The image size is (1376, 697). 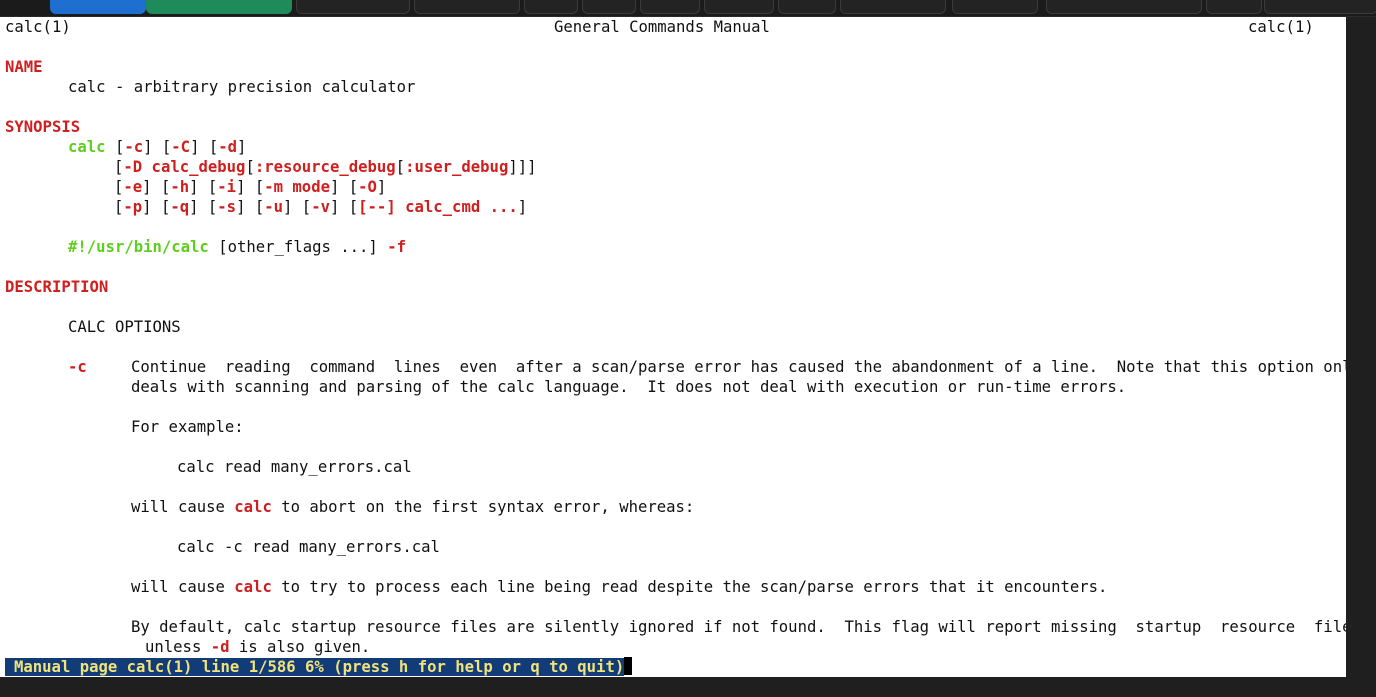 What do you see at coordinates (628, 666) in the screenshot?
I see `terminal-cursor` at bounding box center [628, 666].